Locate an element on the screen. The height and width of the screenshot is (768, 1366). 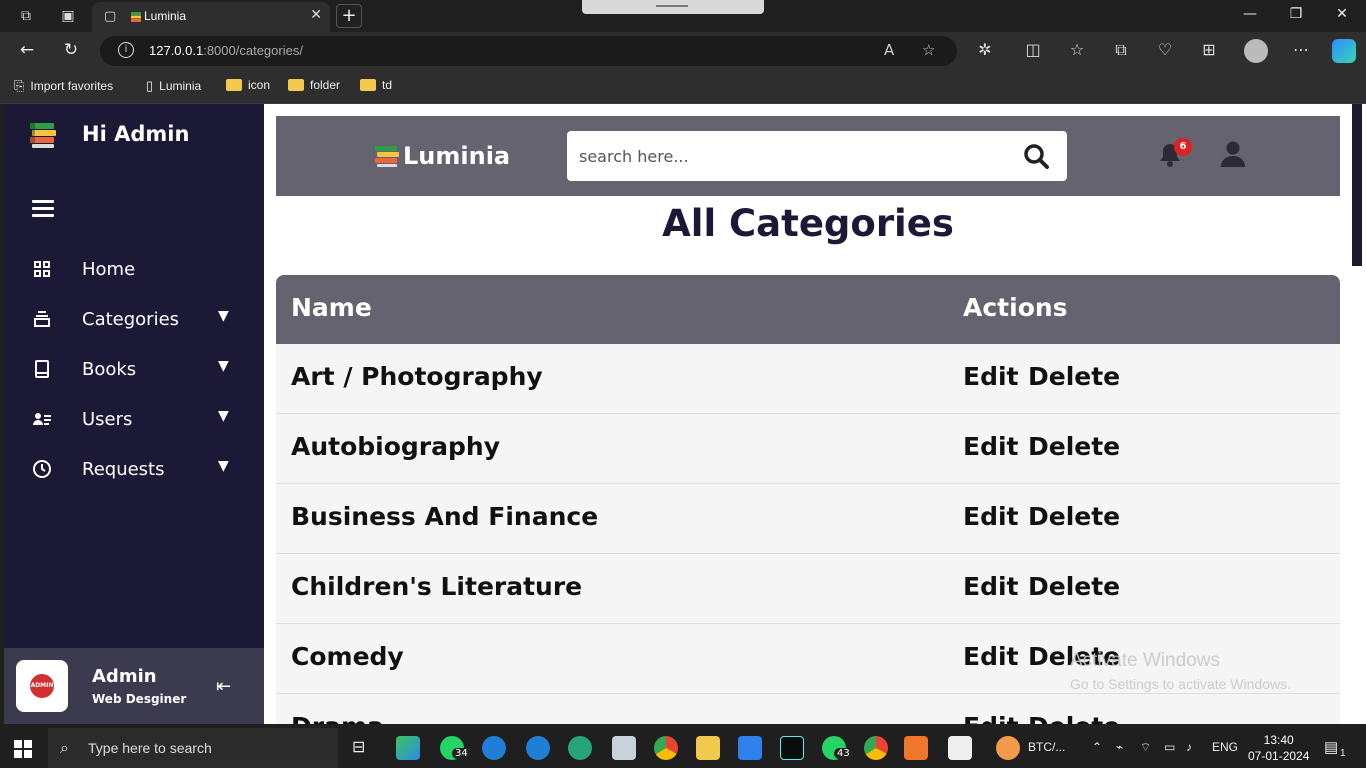
notification-center-icon: ▤ is located at coordinates (1331, 747).